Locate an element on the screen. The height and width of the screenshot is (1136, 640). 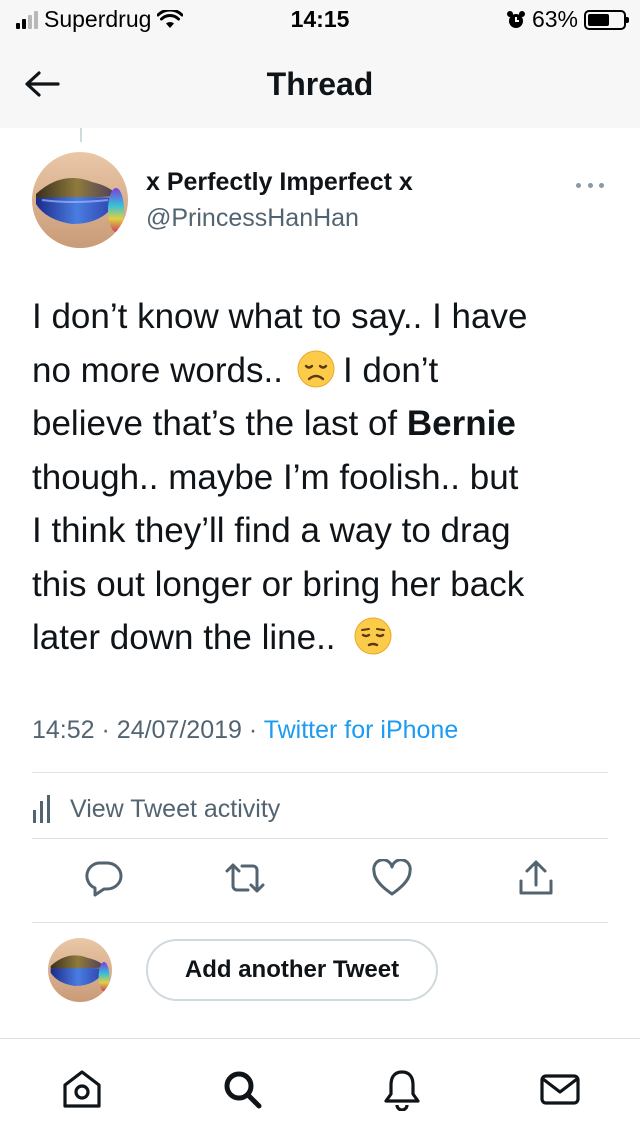
like-icon is located at coordinates (392, 877).